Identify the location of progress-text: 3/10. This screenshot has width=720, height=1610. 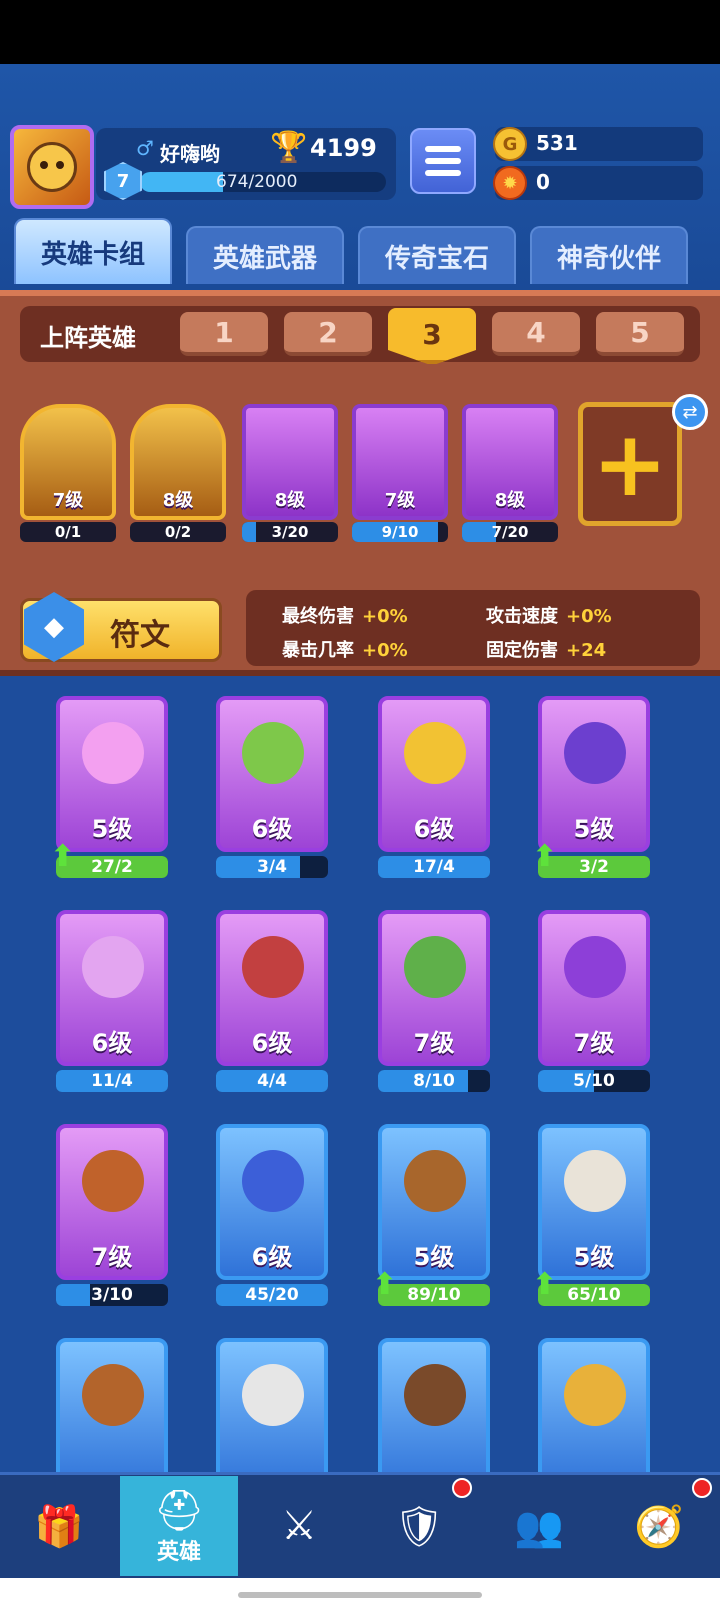
(112, 1295).